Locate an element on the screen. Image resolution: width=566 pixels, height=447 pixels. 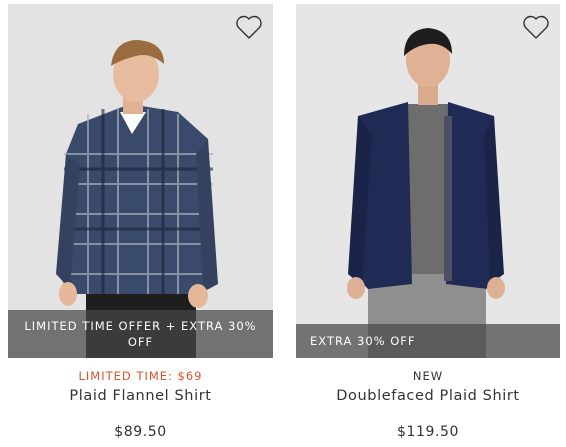
product-price: $119.50 is located at coordinates (428, 432).